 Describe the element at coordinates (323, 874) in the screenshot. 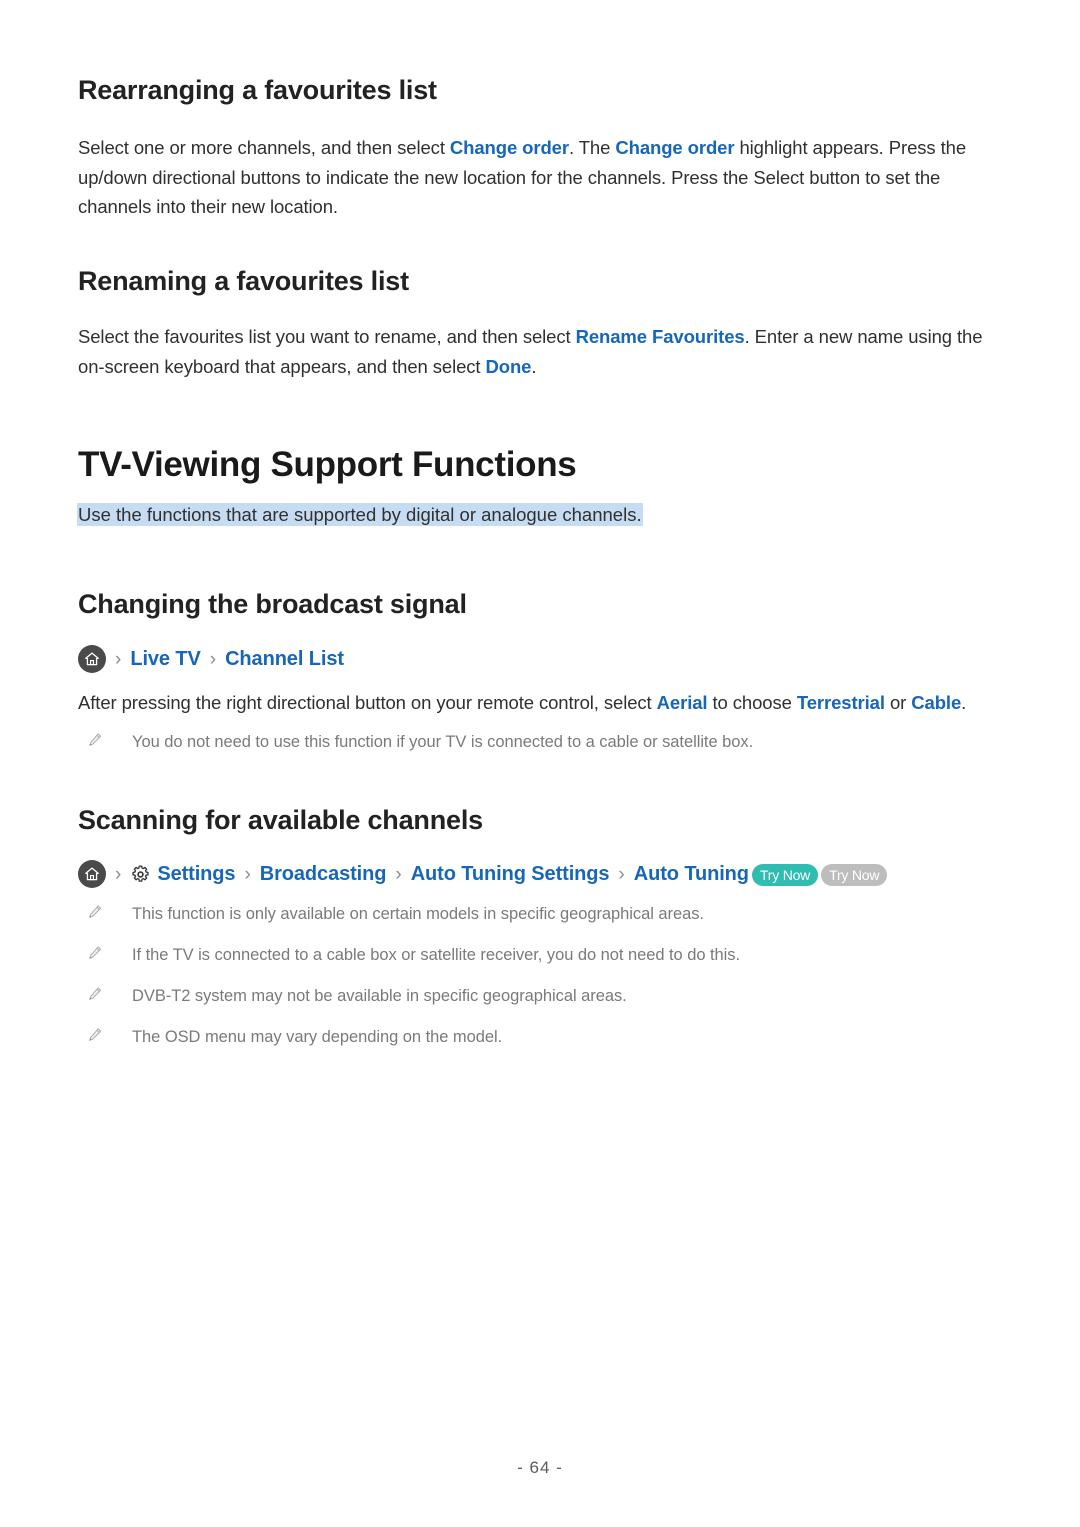

I see `breadcrumb-item-broadcasting: Broadcasting` at that location.